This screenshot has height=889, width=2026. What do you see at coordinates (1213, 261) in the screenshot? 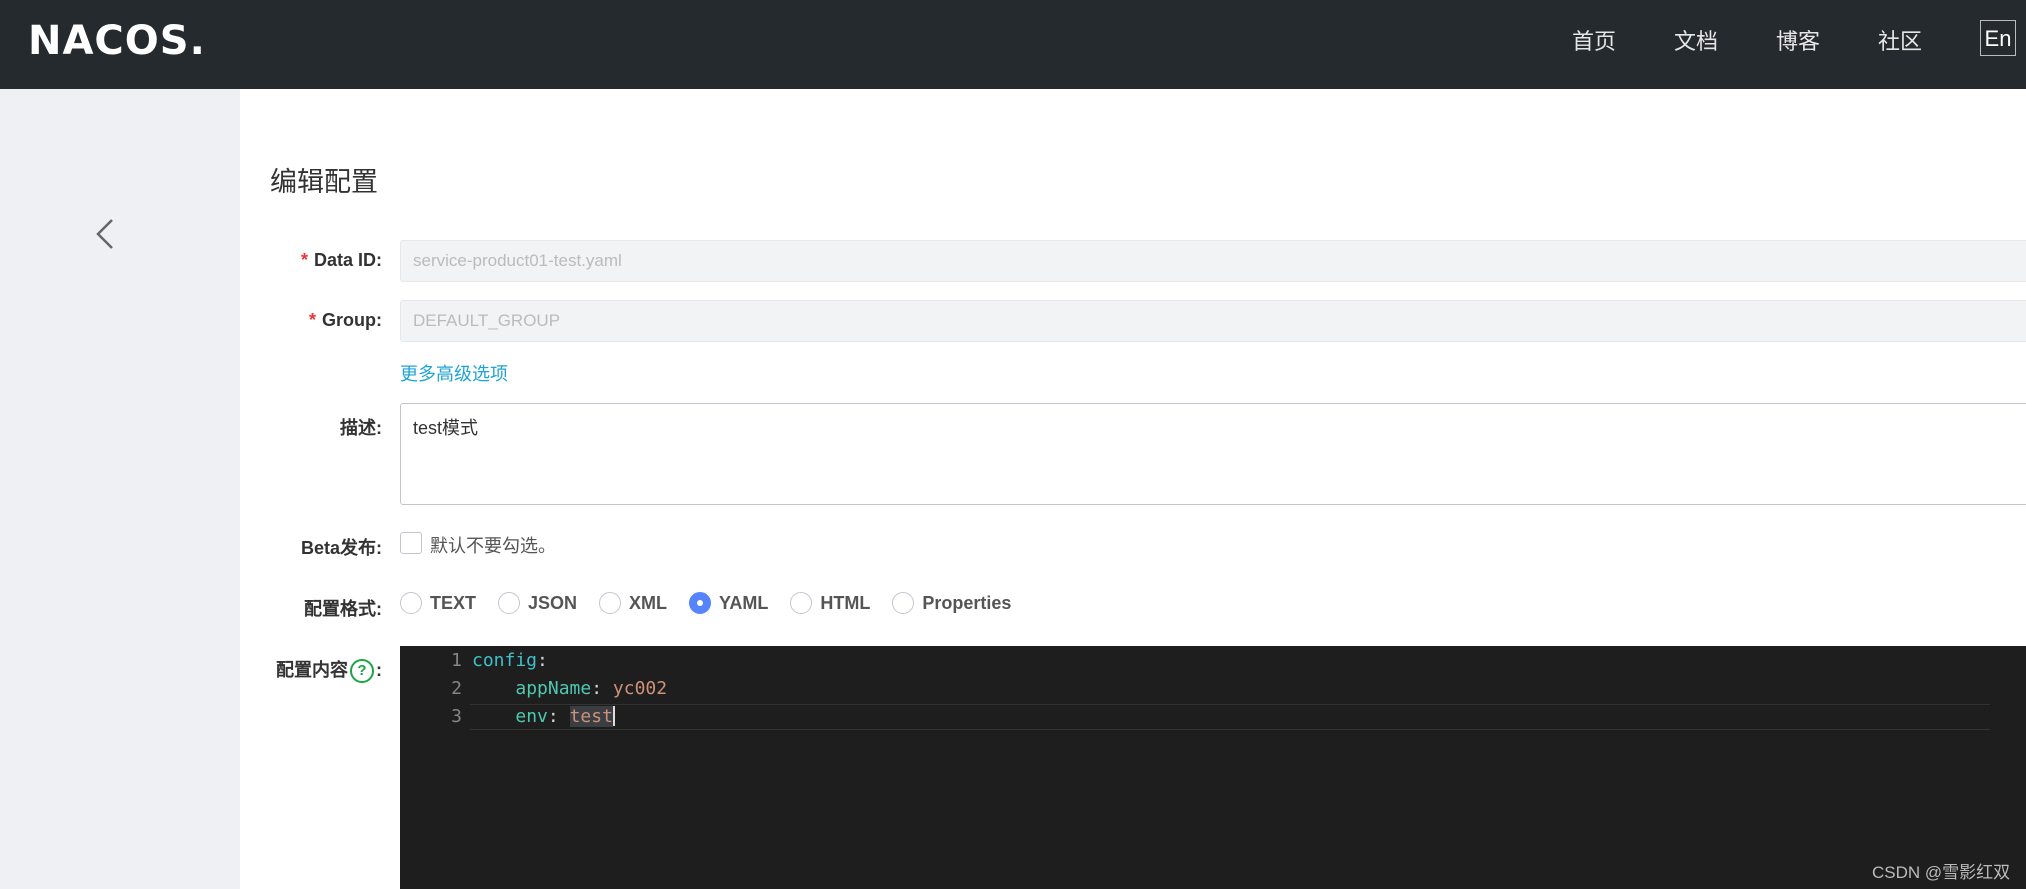
I see `data-id-input: service-product01-test.yaml` at bounding box center [1213, 261].